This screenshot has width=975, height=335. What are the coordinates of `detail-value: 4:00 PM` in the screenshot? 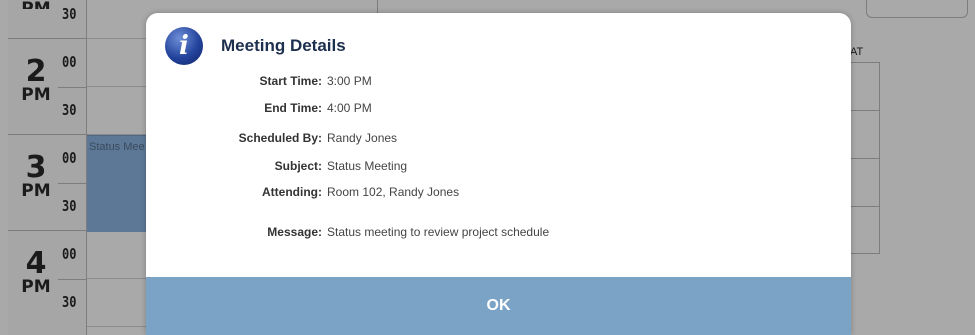 It's located at (349, 108).